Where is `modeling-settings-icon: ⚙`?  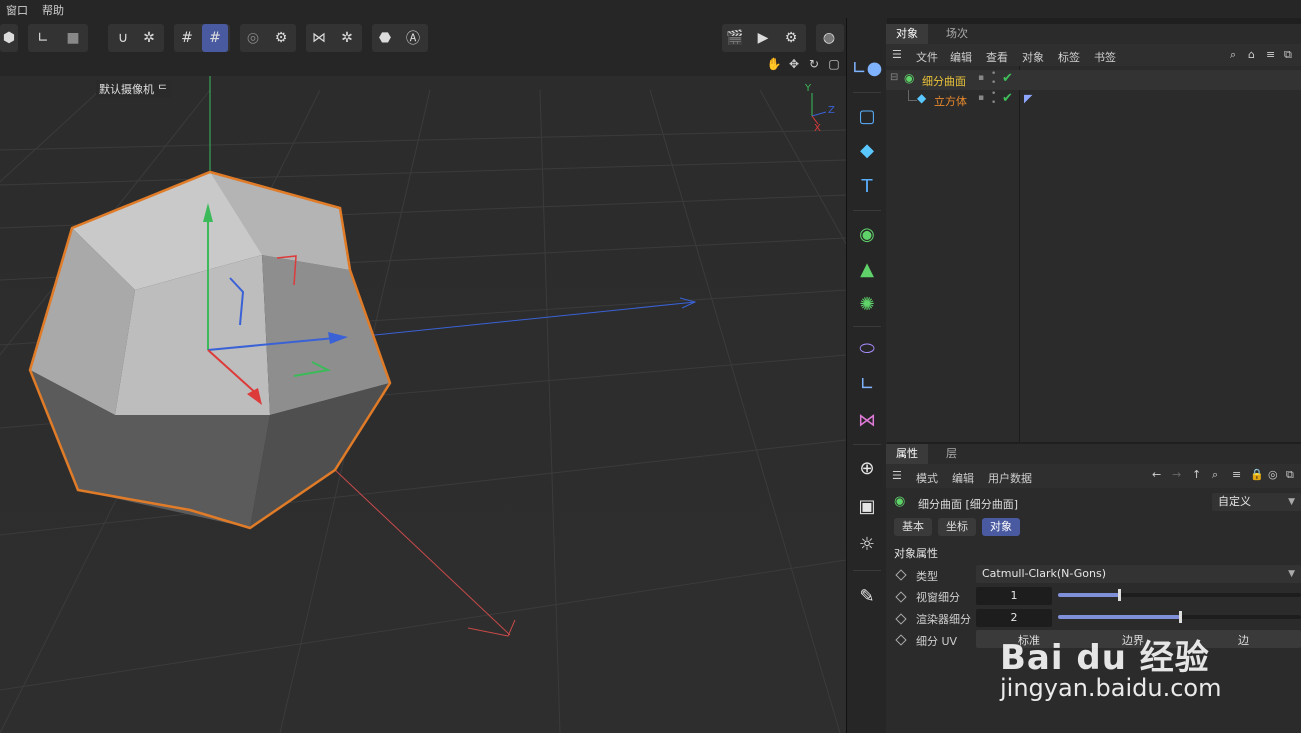
modeling-settings-icon: ⚙ is located at coordinates (281, 38).